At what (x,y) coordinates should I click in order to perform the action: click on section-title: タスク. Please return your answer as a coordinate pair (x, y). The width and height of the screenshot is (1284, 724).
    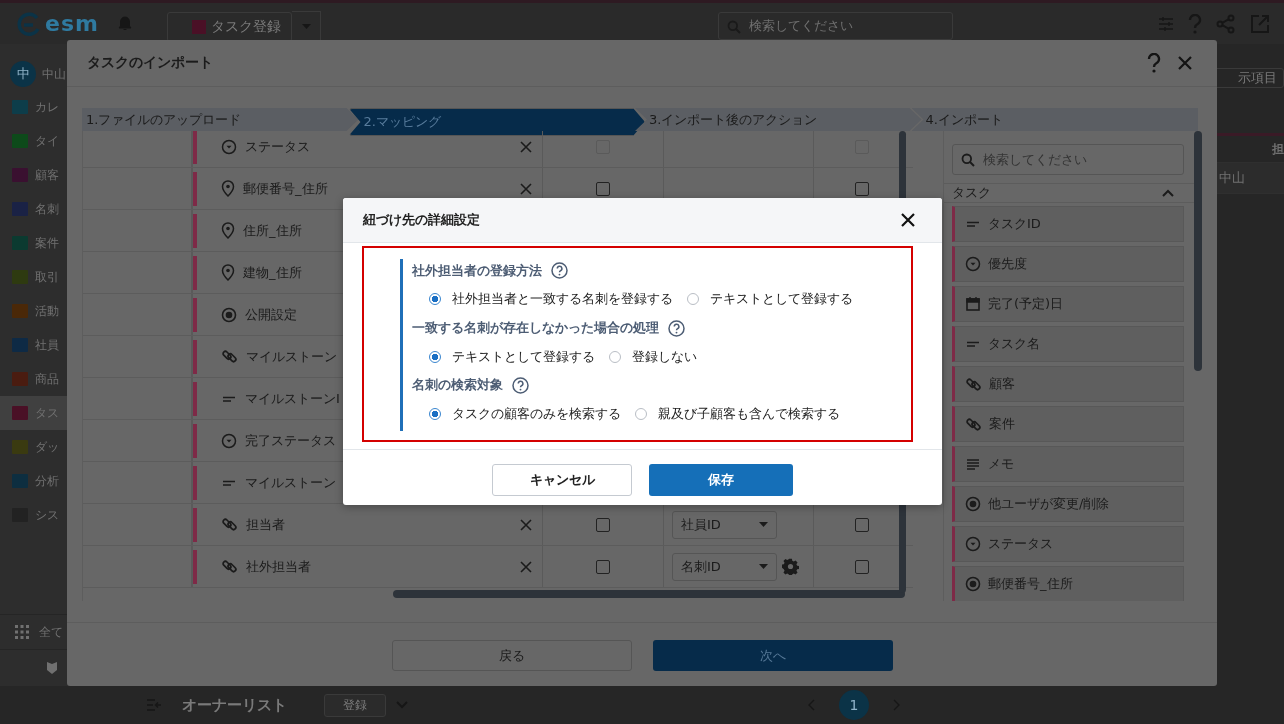
    Looking at the image, I should click on (971, 193).